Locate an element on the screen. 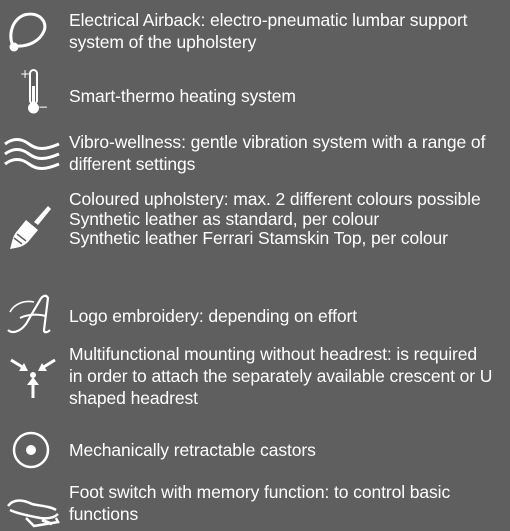 The image size is (510, 531). feature-text-castors: Mechanically retractable castors is located at coordinates (287, 450).